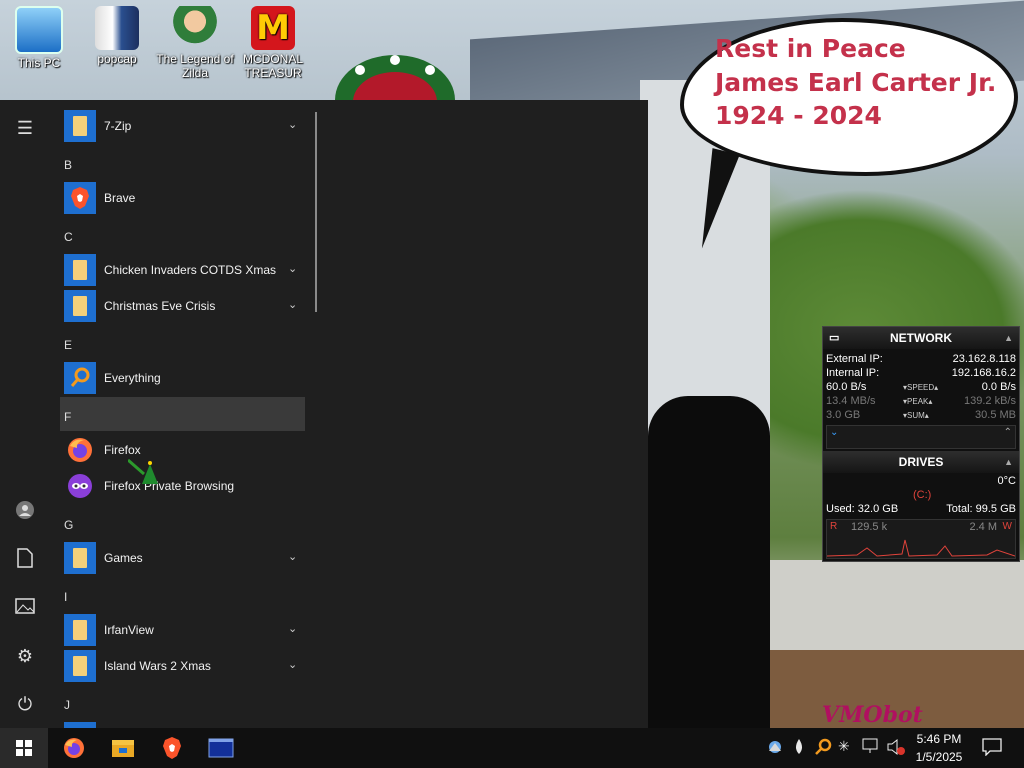  What do you see at coordinates (851, 401) in the screenshot?
I see `peak-down-value: 13.4 MB/s` at bounding box center [851, 401].